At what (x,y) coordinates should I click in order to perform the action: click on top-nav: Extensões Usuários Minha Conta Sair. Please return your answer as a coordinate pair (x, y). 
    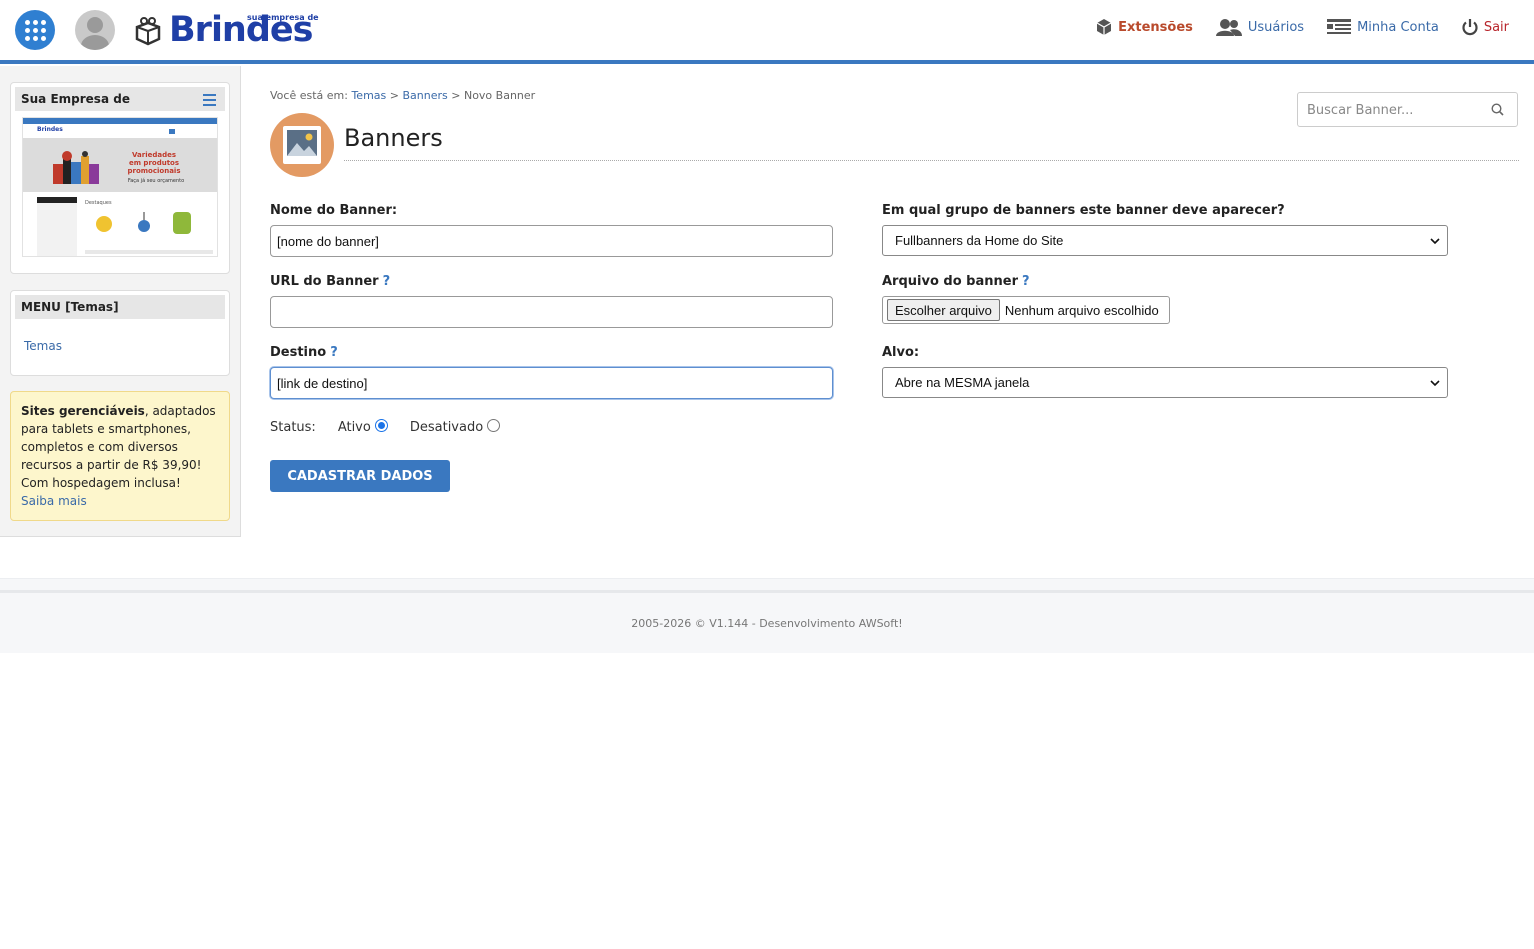
    Looking at the image, I should click on (1302, 27).